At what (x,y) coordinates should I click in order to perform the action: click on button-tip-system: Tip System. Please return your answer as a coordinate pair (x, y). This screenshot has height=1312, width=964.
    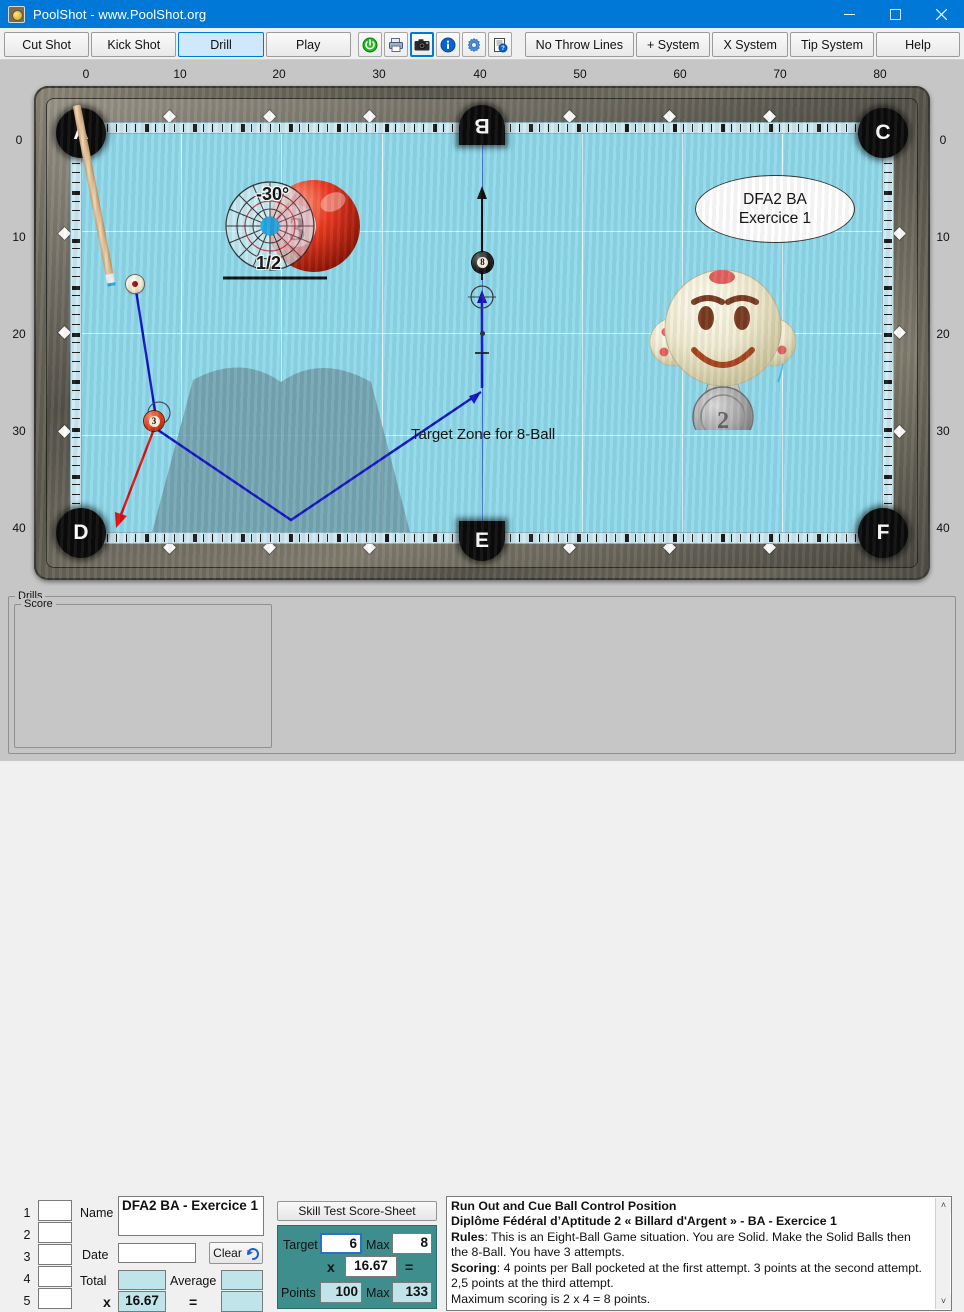
    Looking at the image, I should click on (831, 44).